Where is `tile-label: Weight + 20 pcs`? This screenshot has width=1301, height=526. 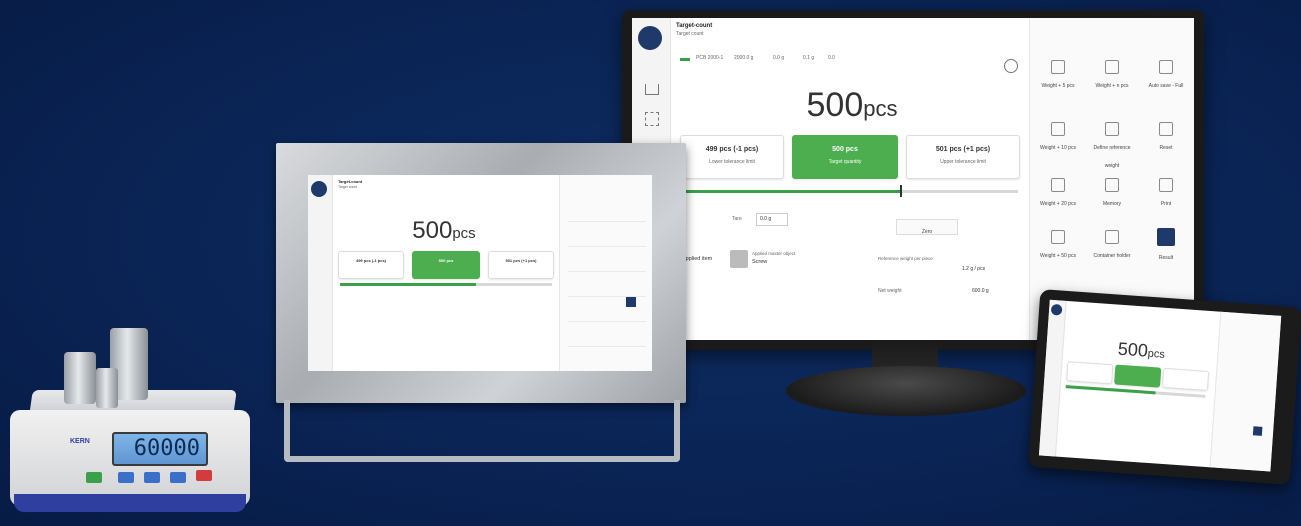 tile-label: Weight + 20 pcs is located at coordinates (1058, 204).